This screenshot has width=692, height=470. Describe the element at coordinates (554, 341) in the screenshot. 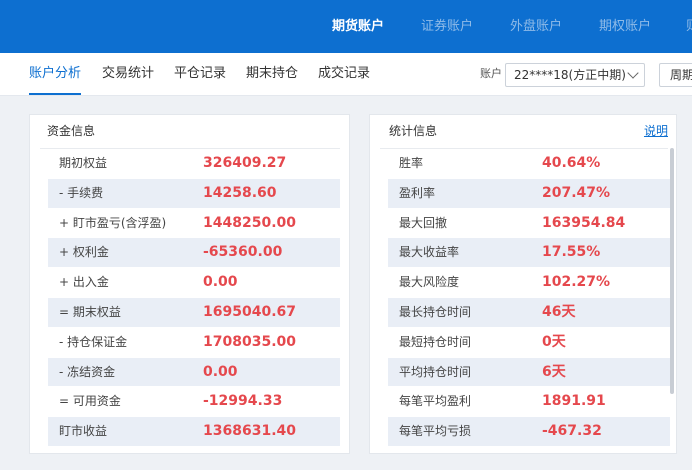

I see `row-value: 0天` at that location.